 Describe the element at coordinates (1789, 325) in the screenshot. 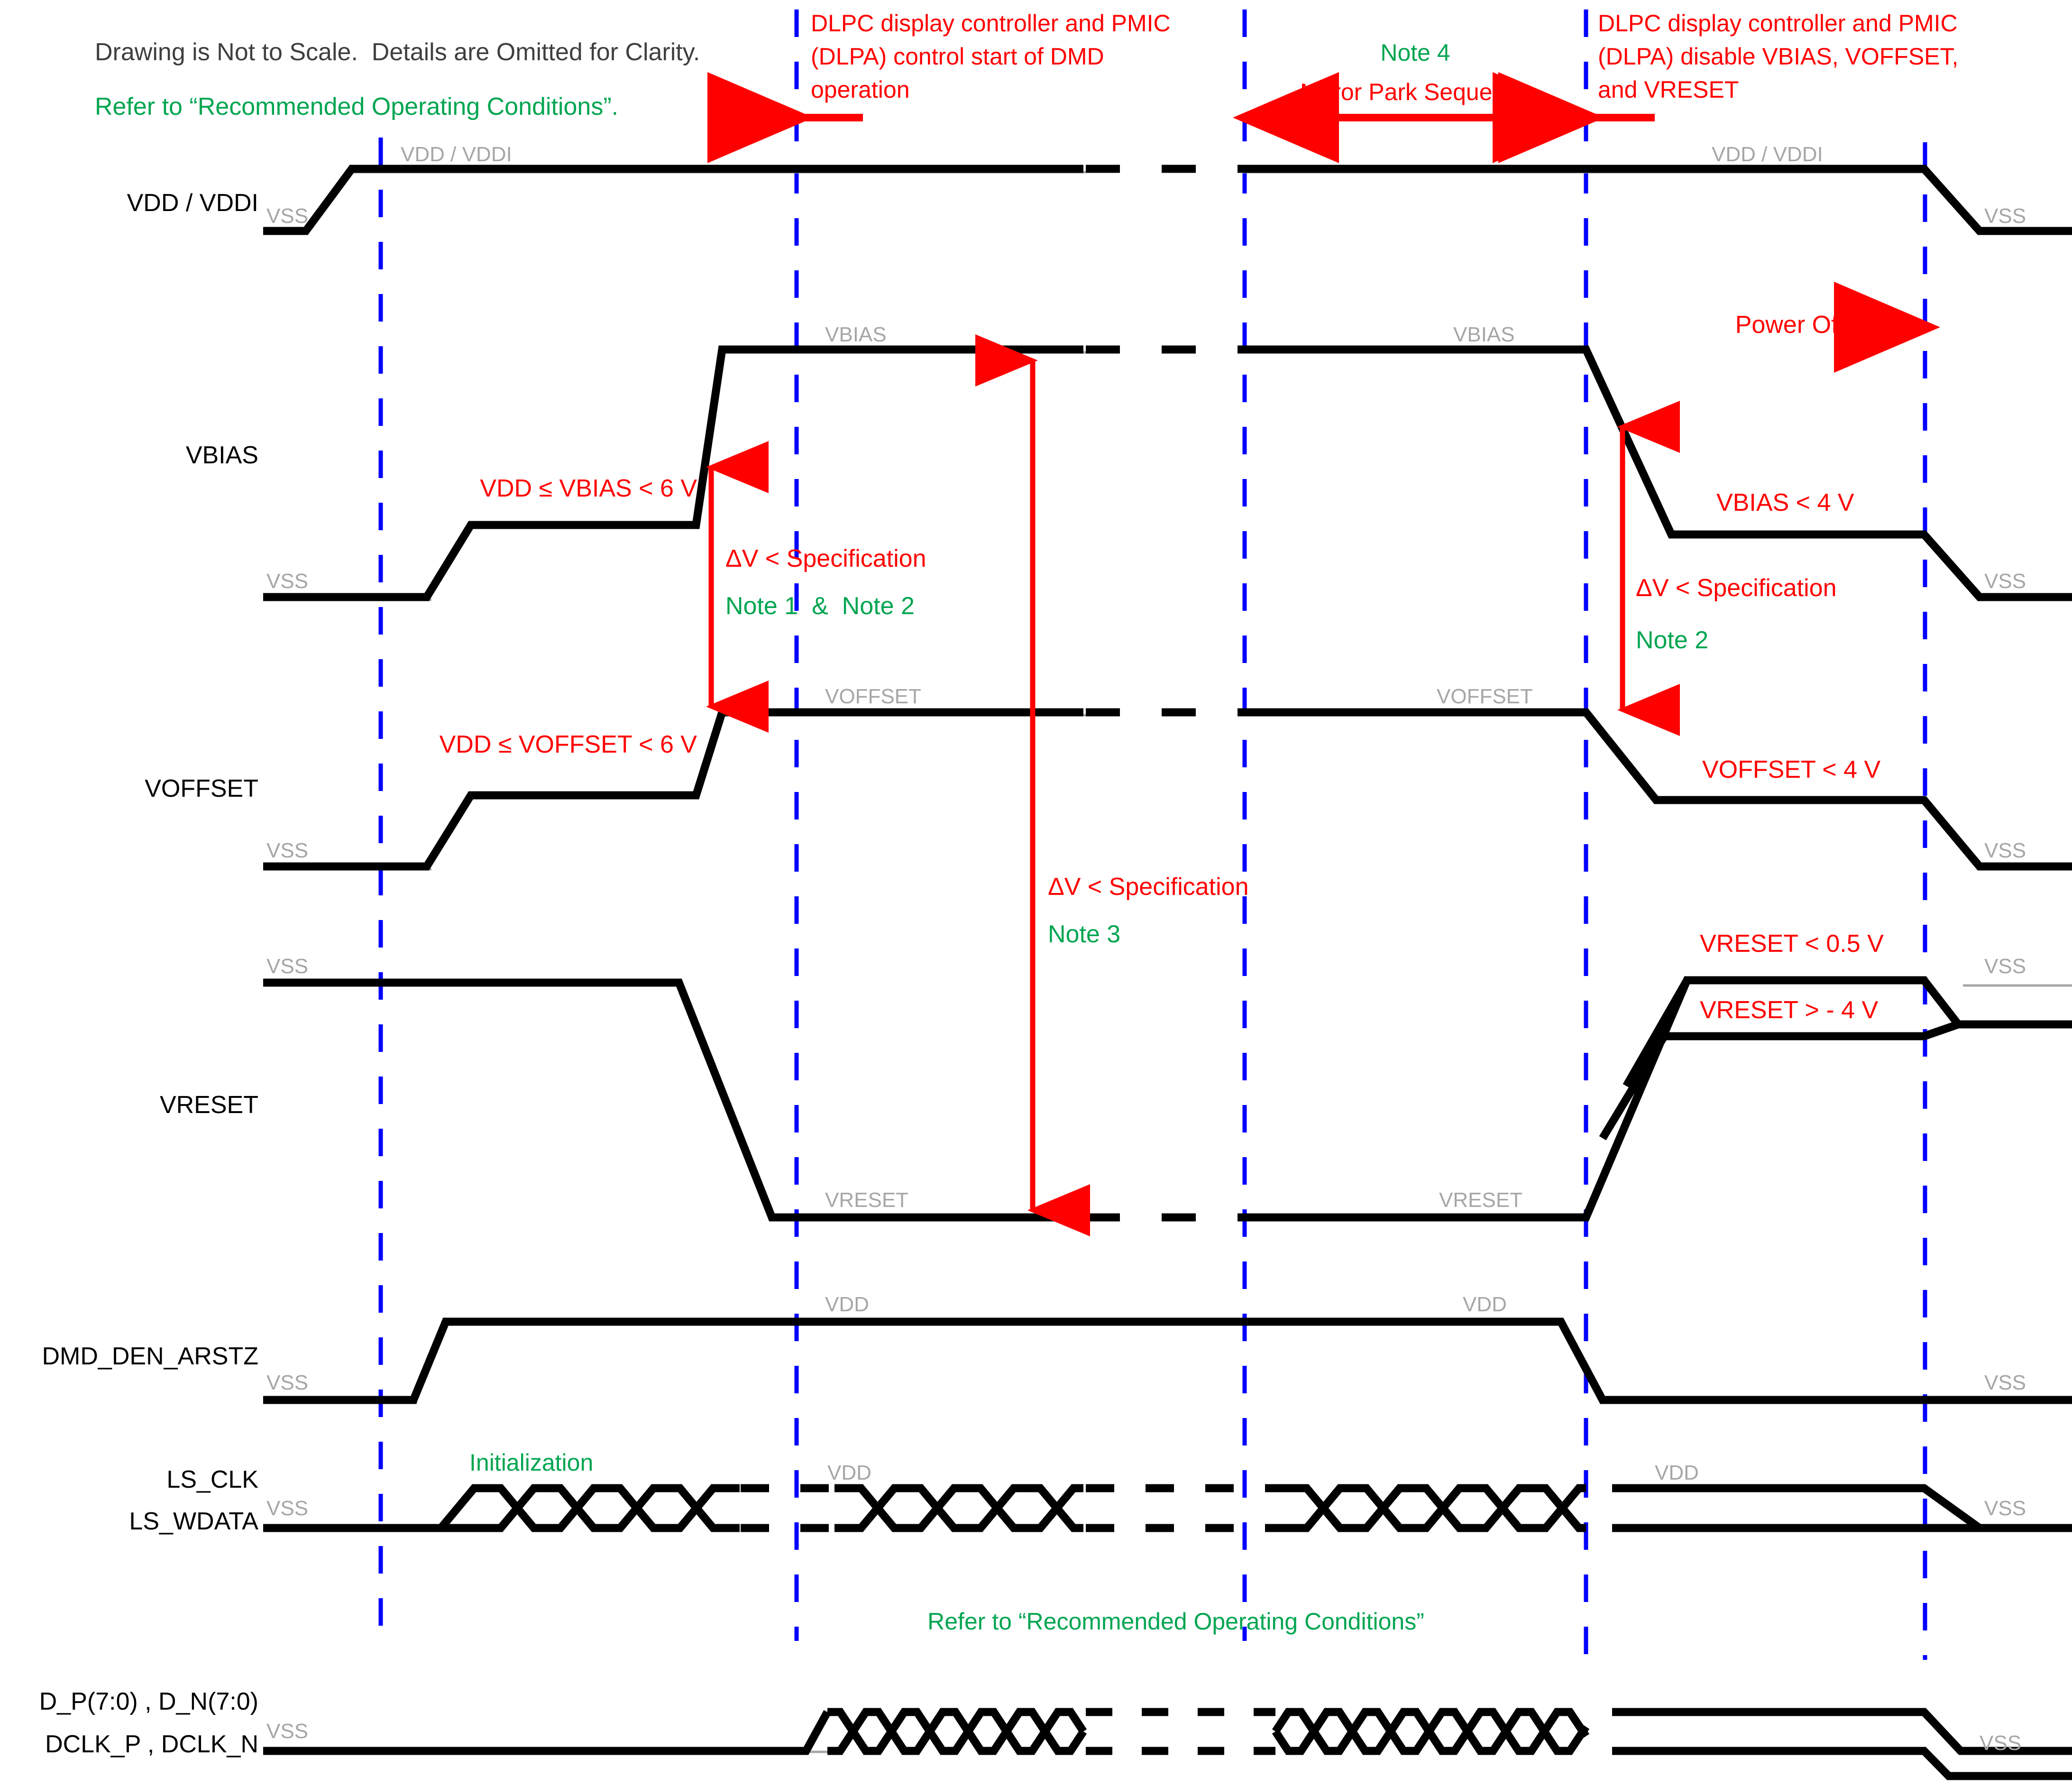

I see `power-off-label: Power Off` at that location.